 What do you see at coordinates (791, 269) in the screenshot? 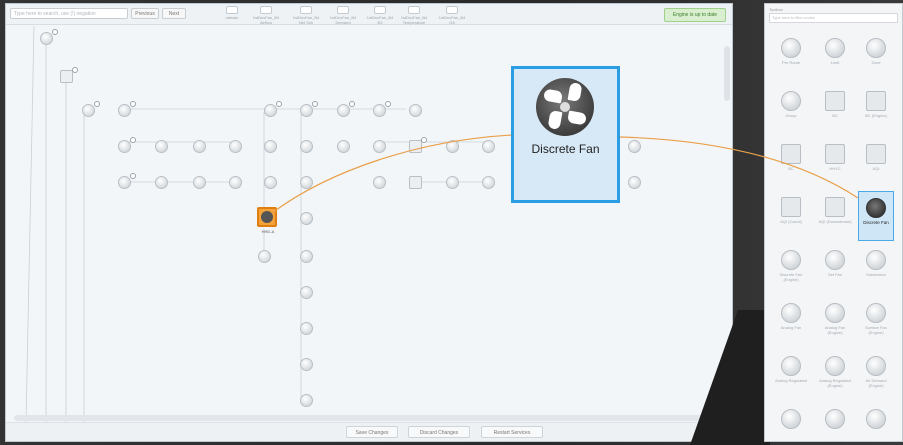
I see `palette-item: Discrete Fan (Engine)` at bounding box center [791, 269].